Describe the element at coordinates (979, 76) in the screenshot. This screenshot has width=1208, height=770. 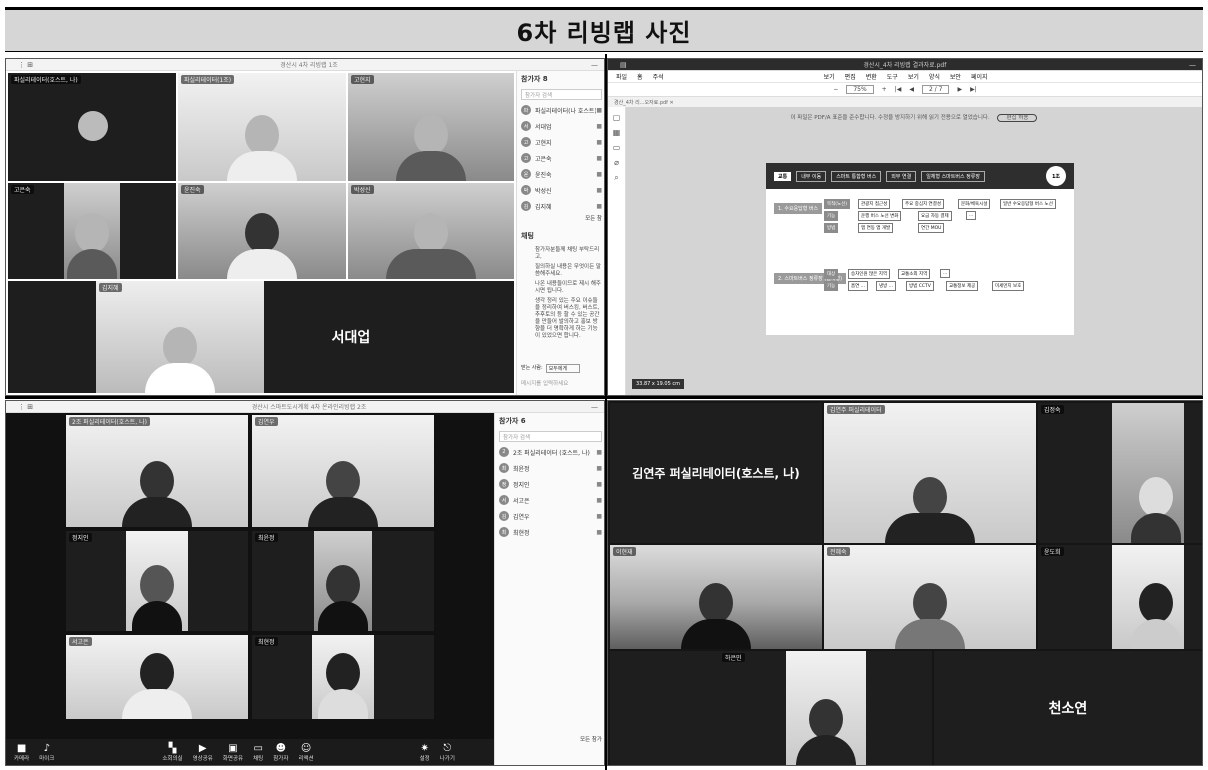
I see `menu-item-page: 페이지` at that location.